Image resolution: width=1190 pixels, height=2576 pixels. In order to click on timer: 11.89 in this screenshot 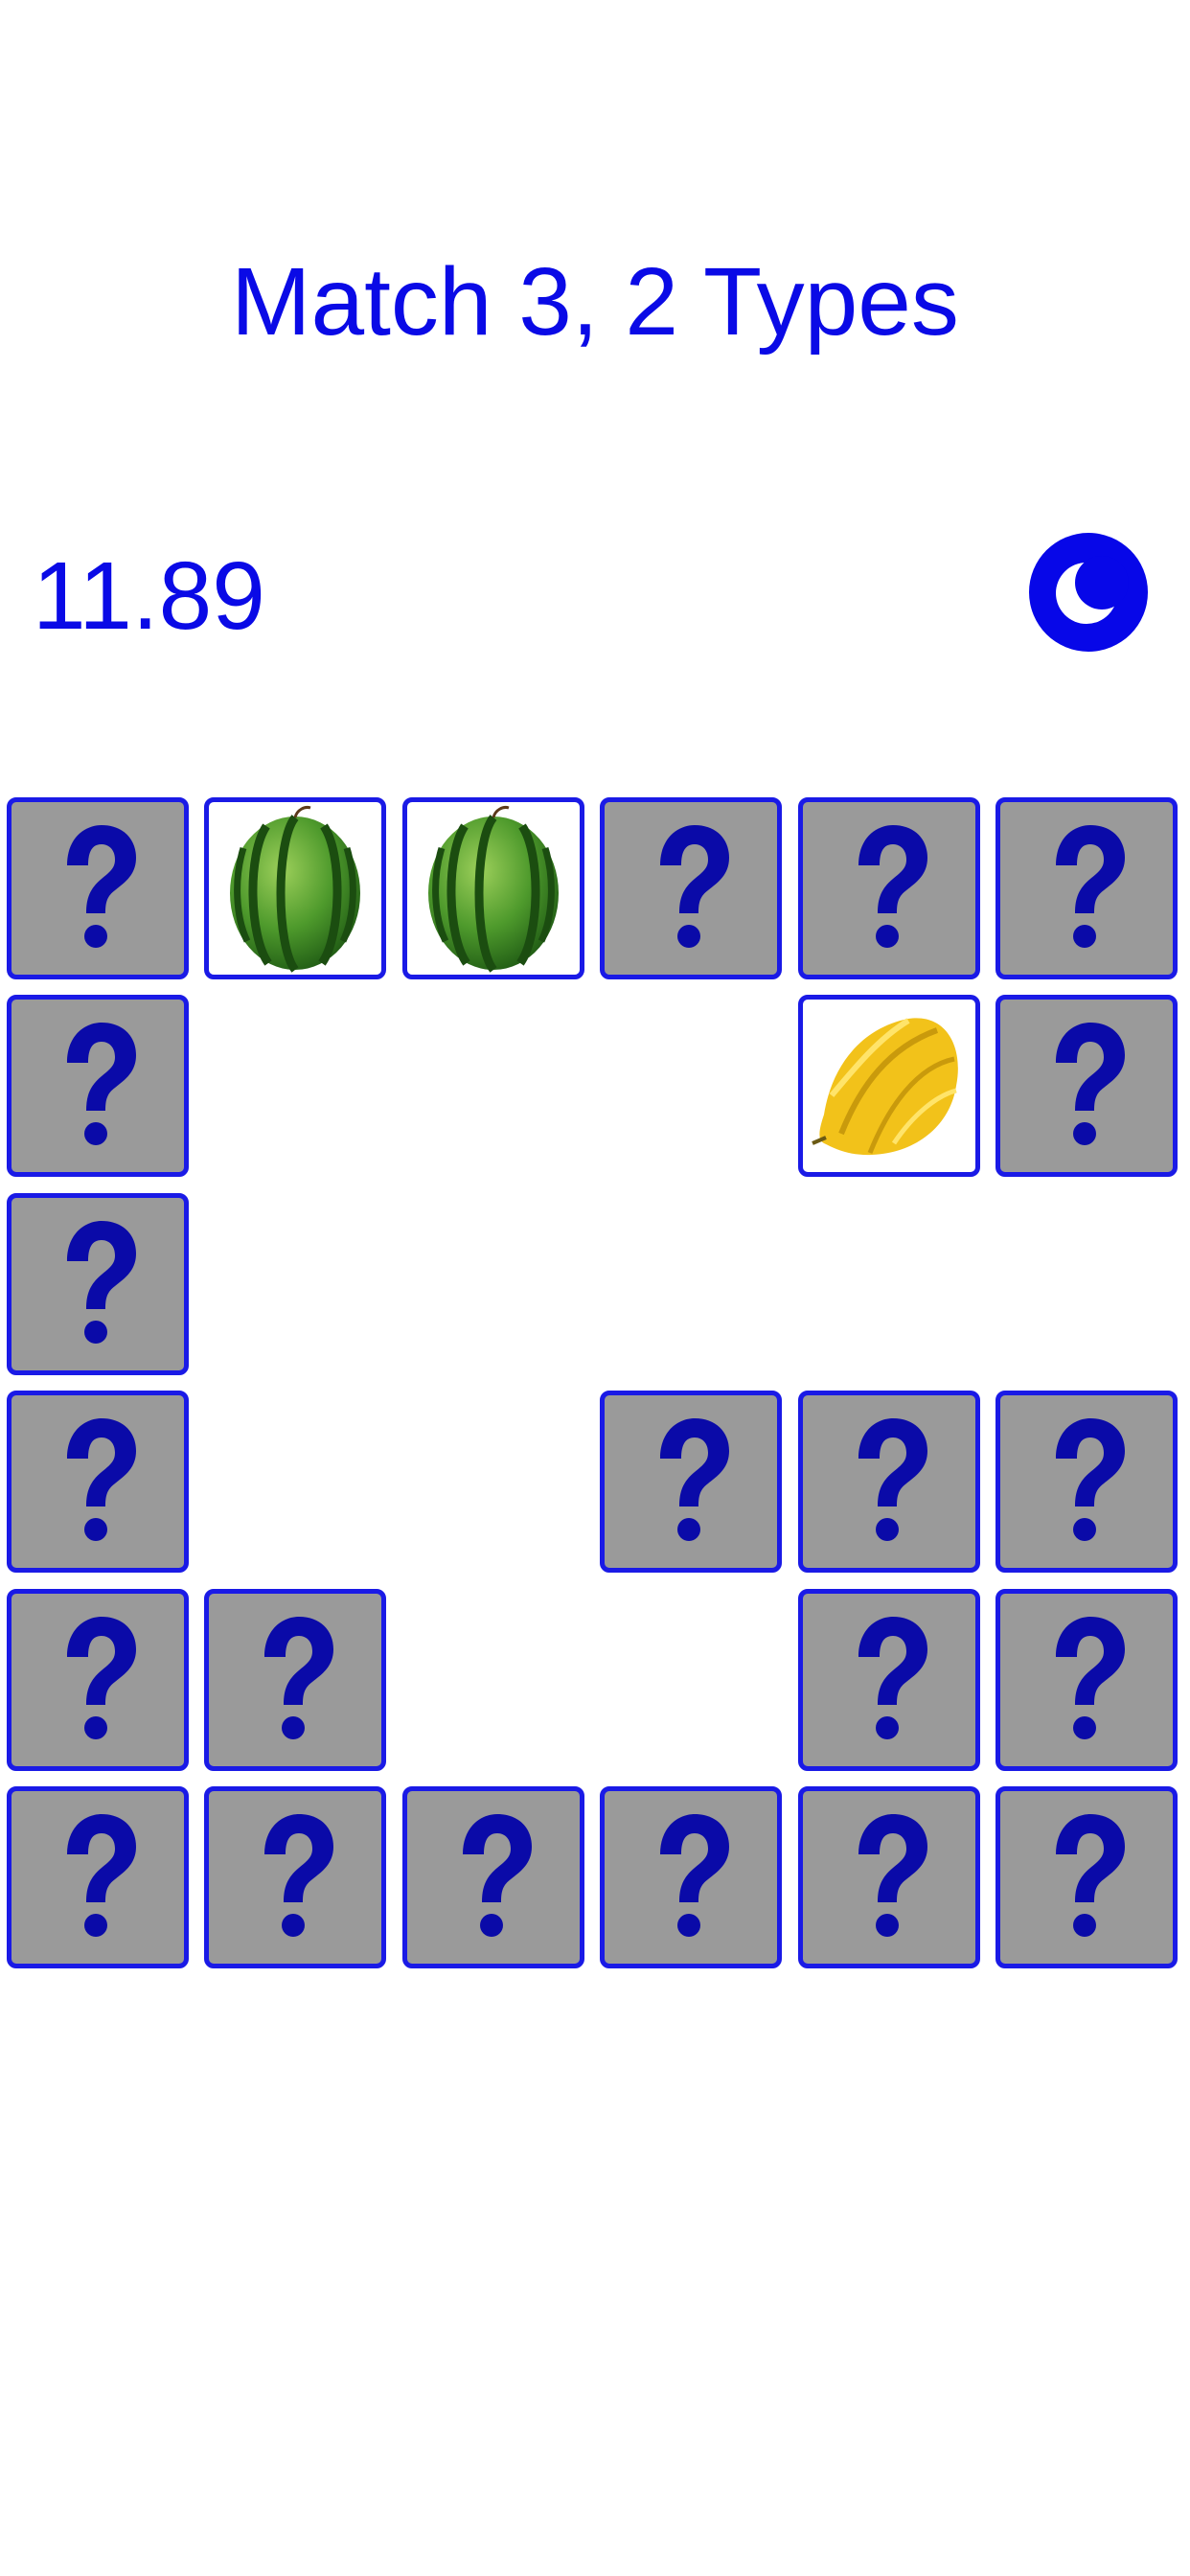, I will do `click(149, 596)`.